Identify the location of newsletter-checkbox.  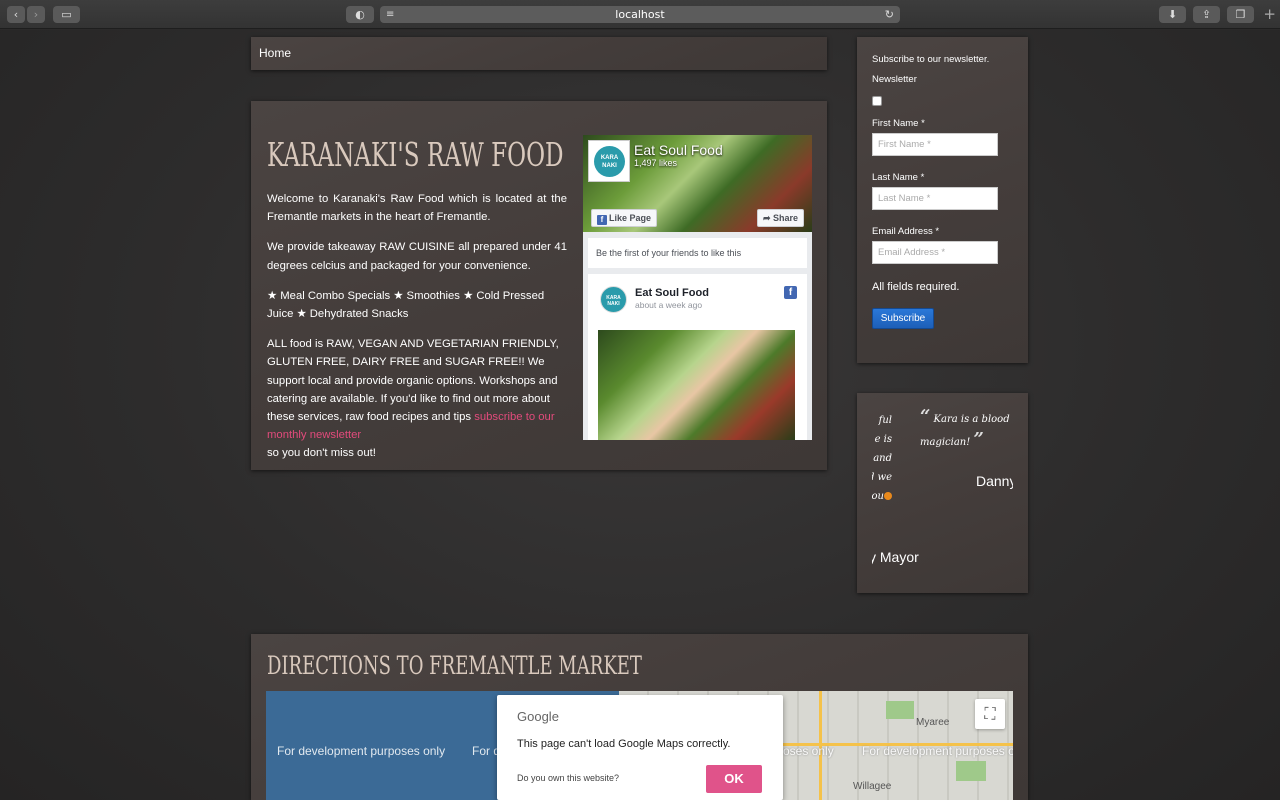
(877, 101).